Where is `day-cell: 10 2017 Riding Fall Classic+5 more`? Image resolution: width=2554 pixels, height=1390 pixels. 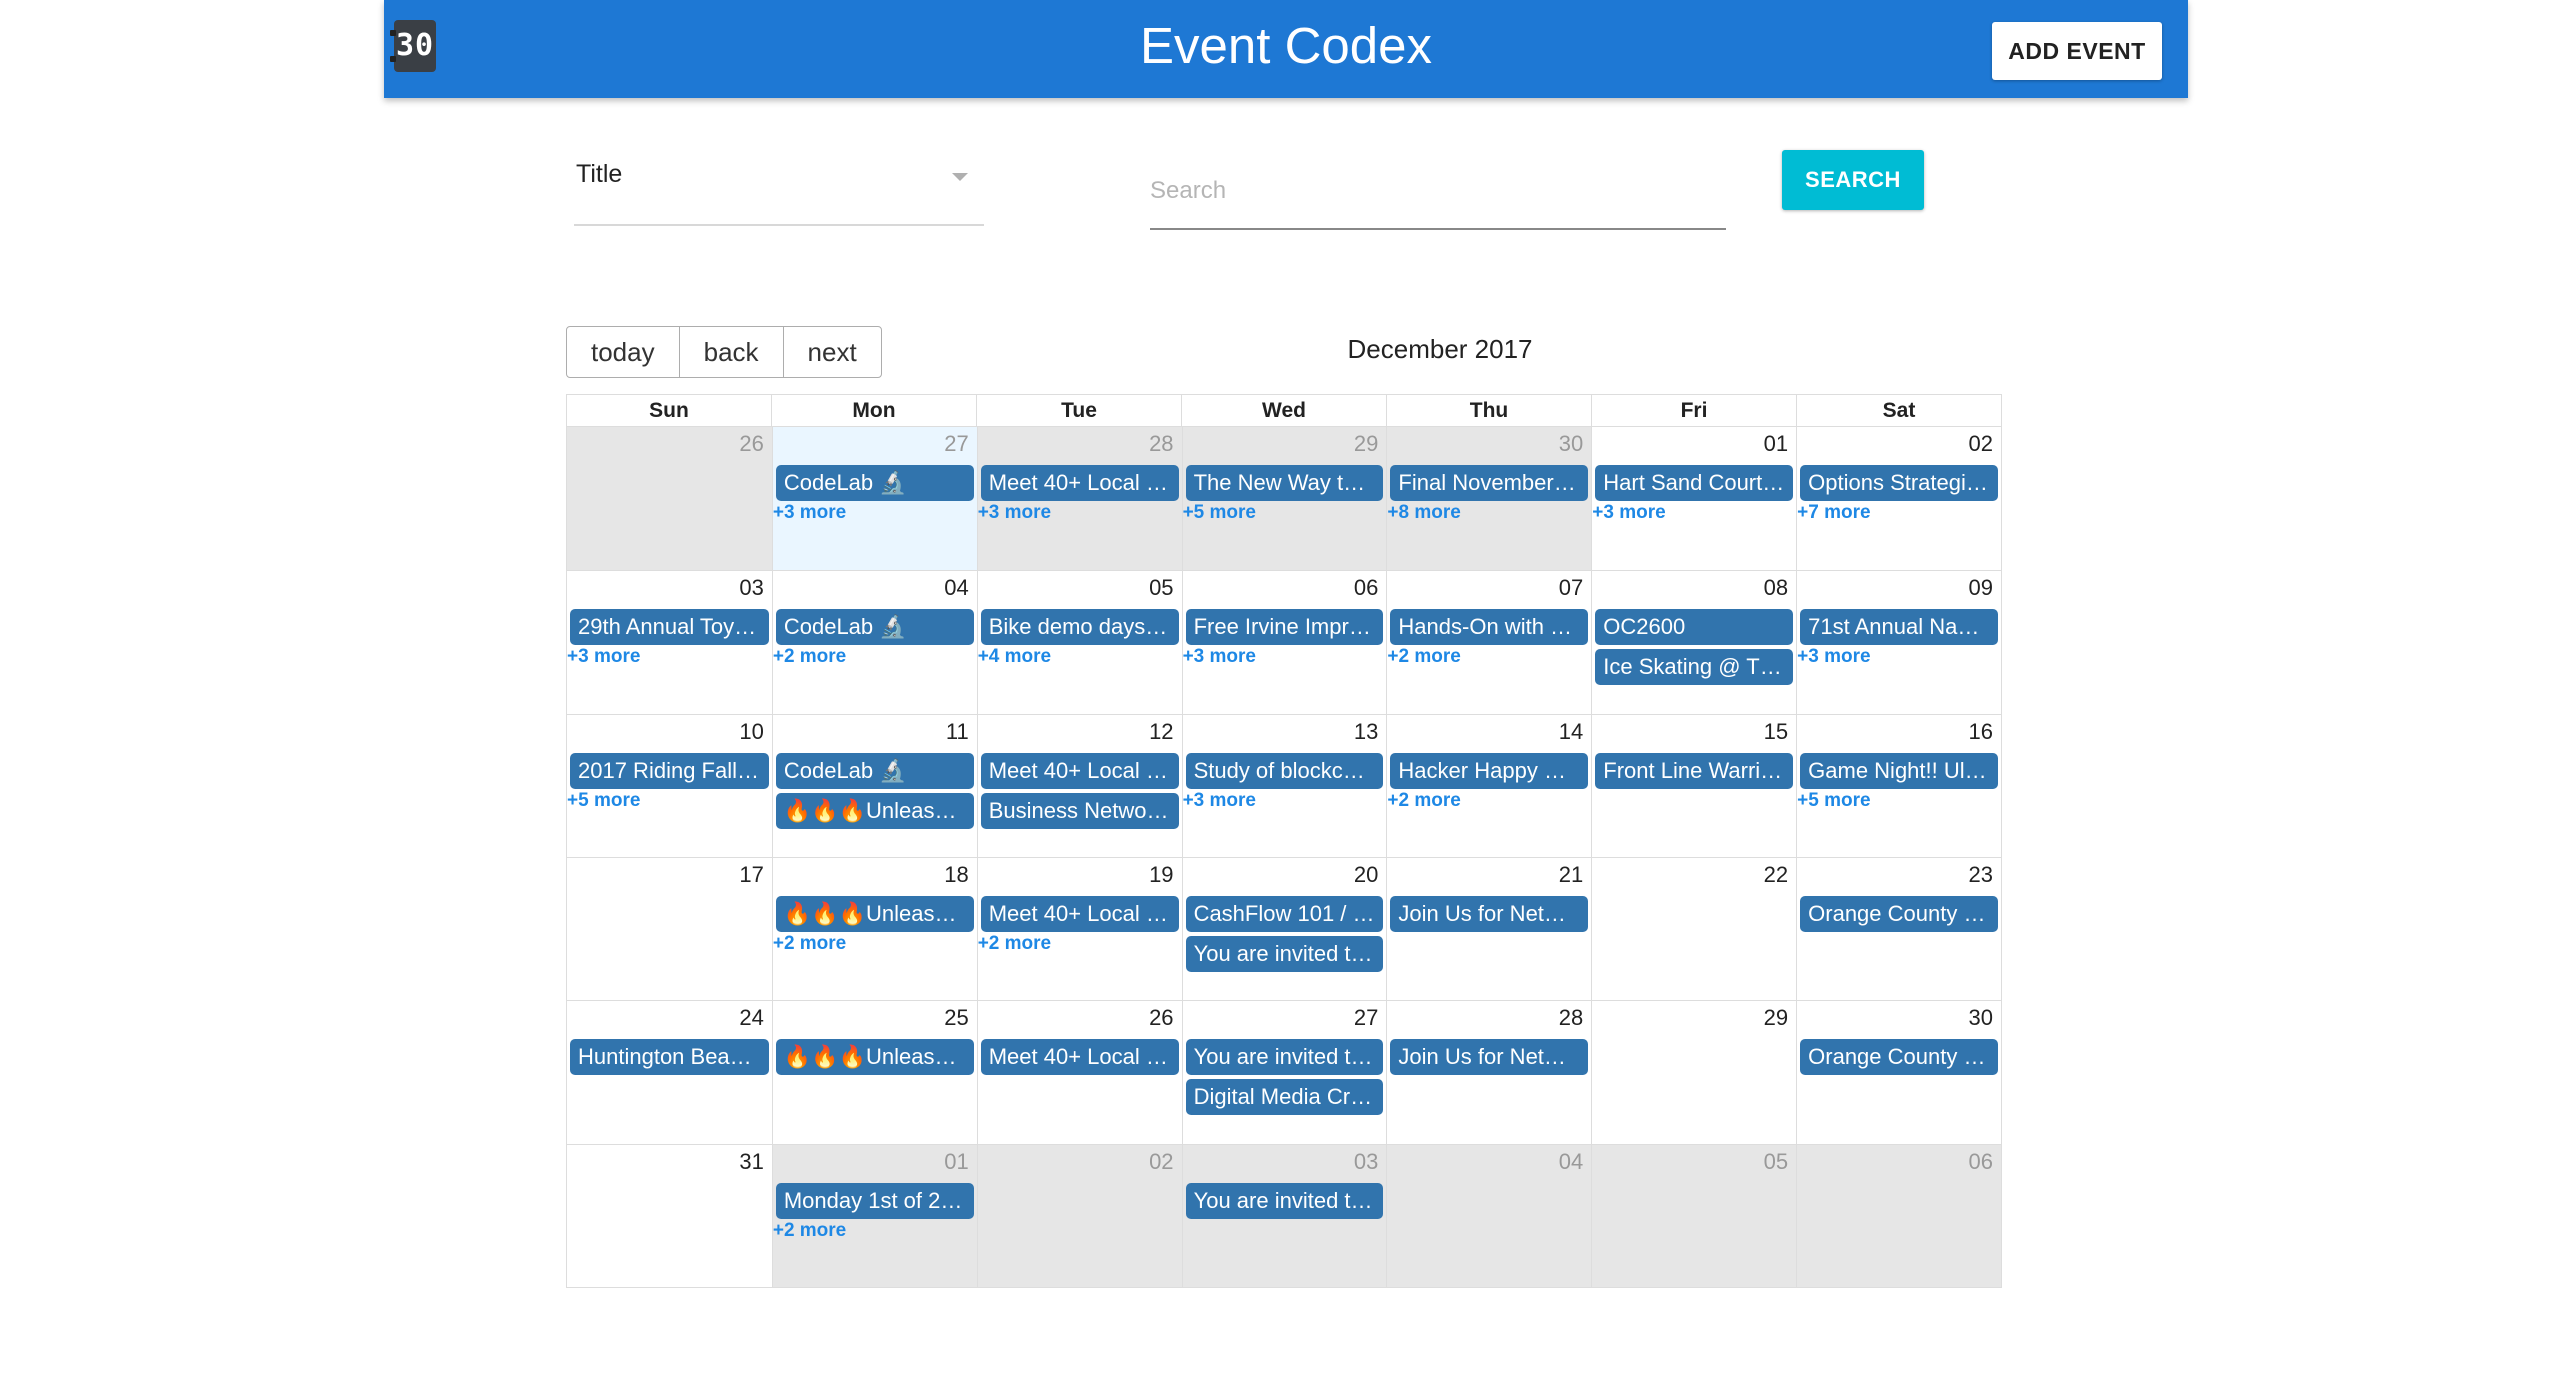
day-cell: 10 2017 Riding Fall Classic+5 more is located at coordinates (669, 786).